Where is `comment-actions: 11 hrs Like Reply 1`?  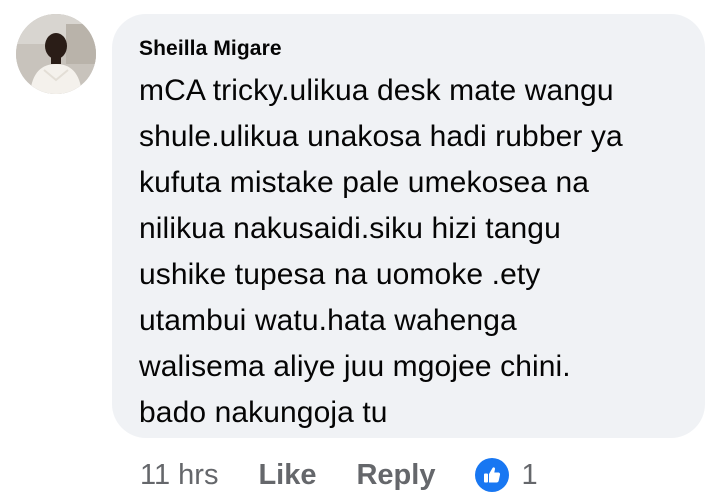 comment-actions: 11 hrs Like Reply 1 is located at coordinates (339, 475).